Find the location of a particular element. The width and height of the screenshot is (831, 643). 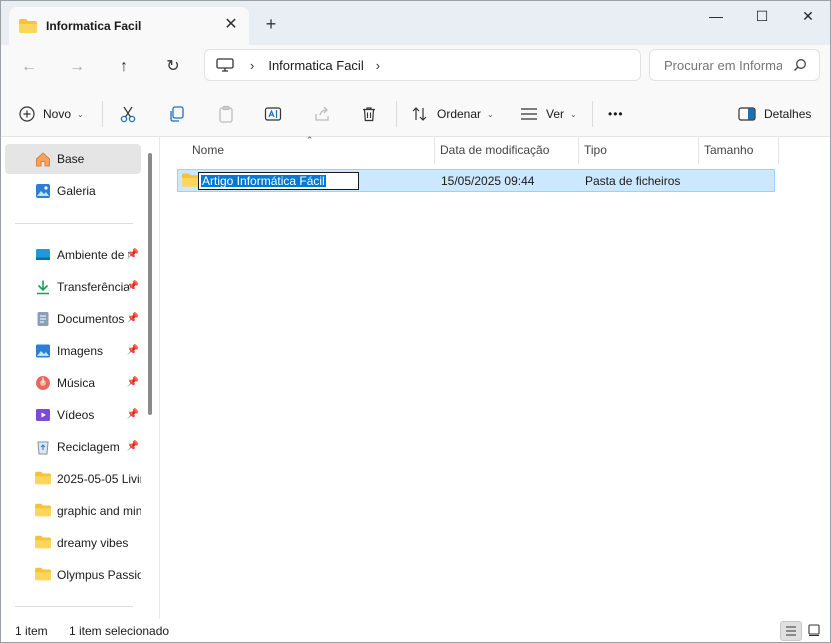

sidebar-item-base: Base is located at coordinates (73, 159).